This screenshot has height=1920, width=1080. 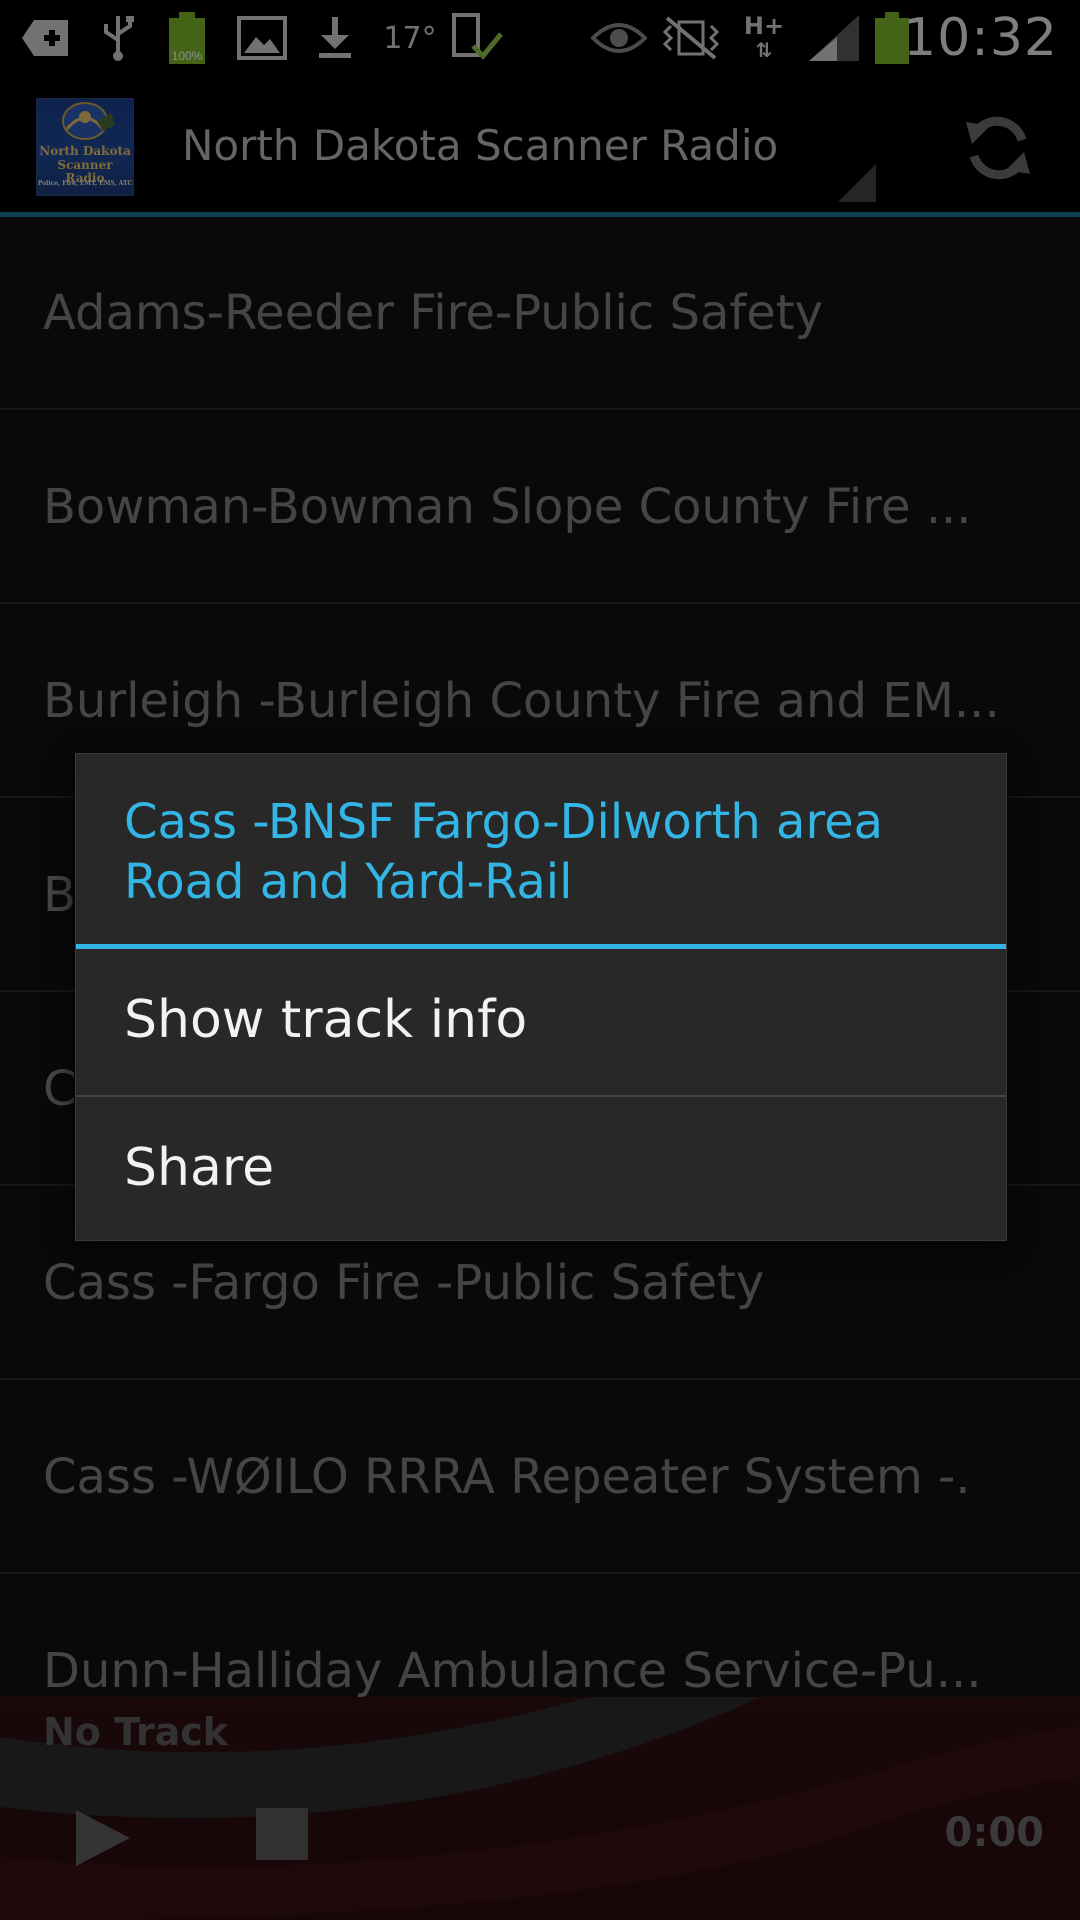 I want to click on menu-item-label: Share, so click(x=199, y=1168).